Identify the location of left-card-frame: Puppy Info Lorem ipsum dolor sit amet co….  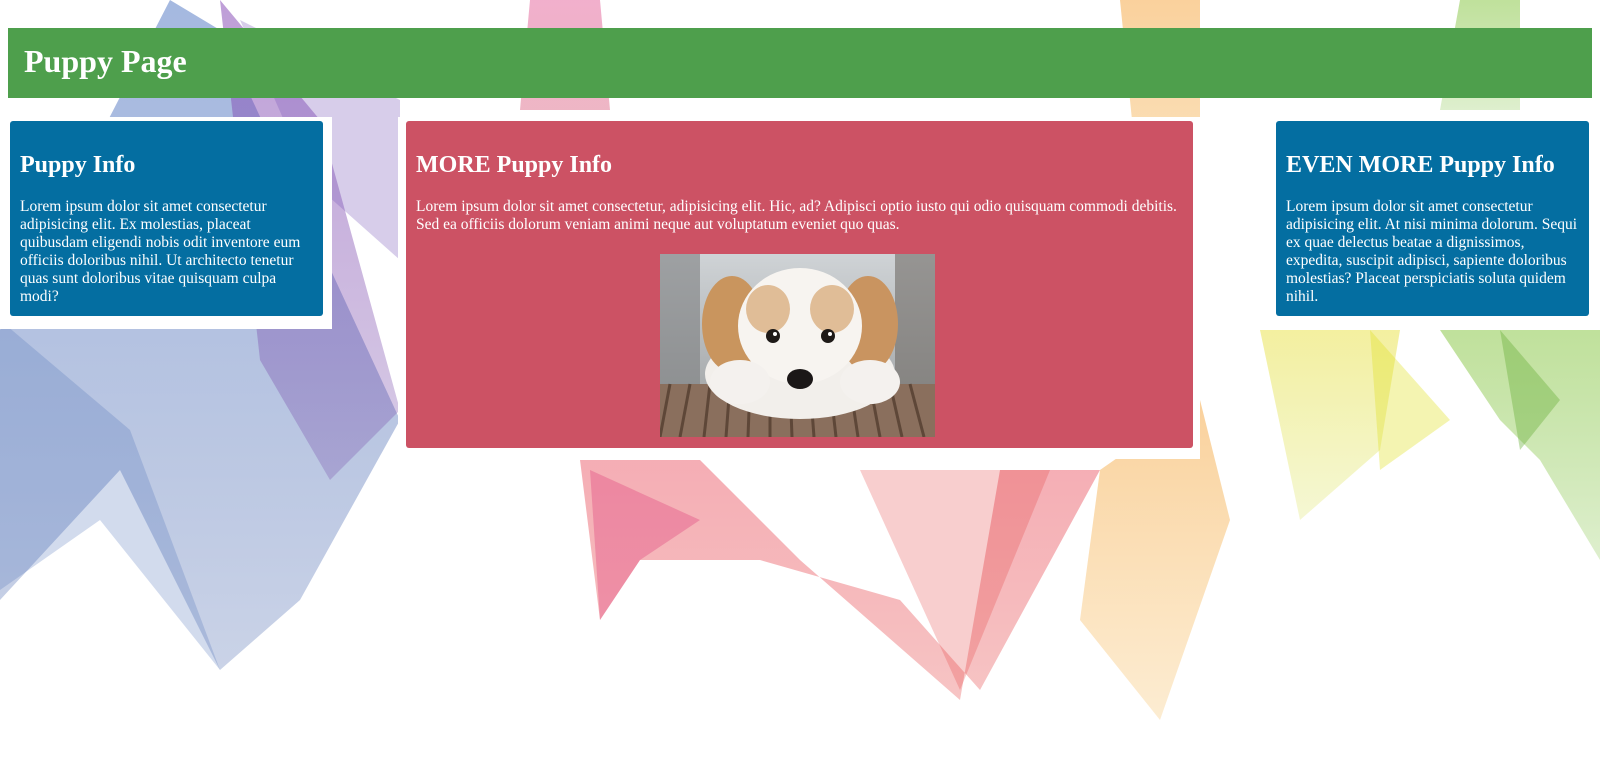
(166, 223).